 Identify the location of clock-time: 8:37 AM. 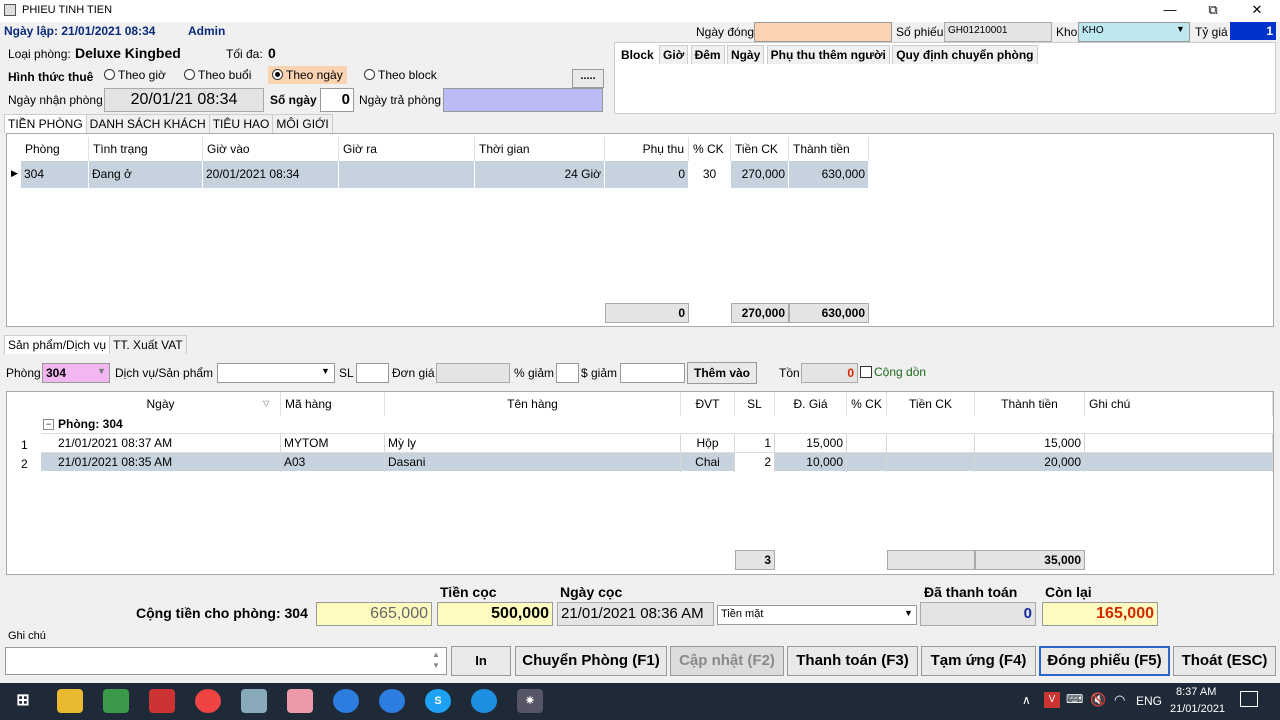
(1196, 692).